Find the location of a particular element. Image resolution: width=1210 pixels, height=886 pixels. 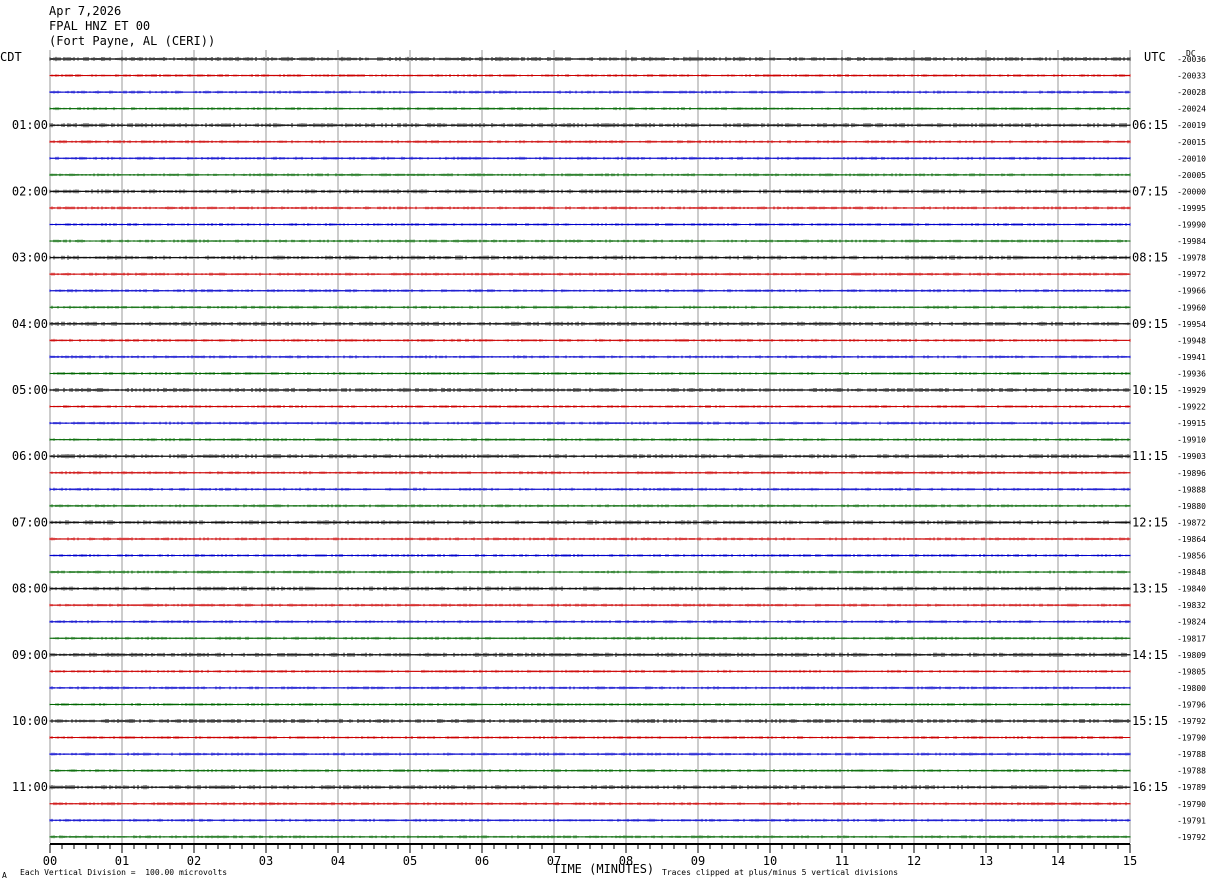

x-tick-label: 10 is located at coordinates (770, 861).